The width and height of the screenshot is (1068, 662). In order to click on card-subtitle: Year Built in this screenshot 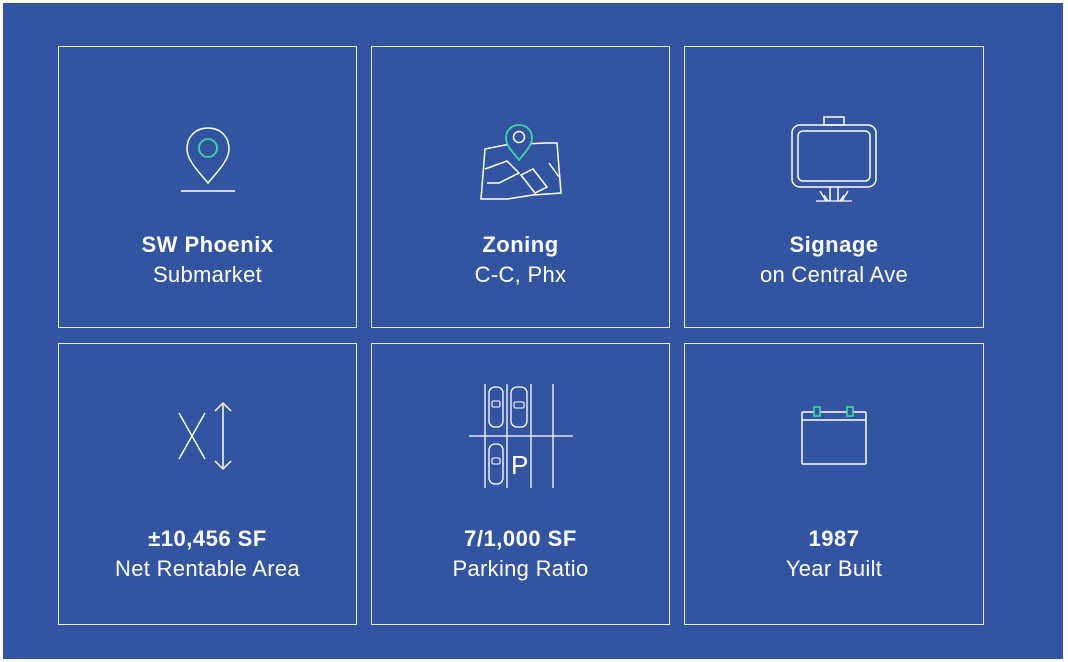, I will do `click(834, 568)`.